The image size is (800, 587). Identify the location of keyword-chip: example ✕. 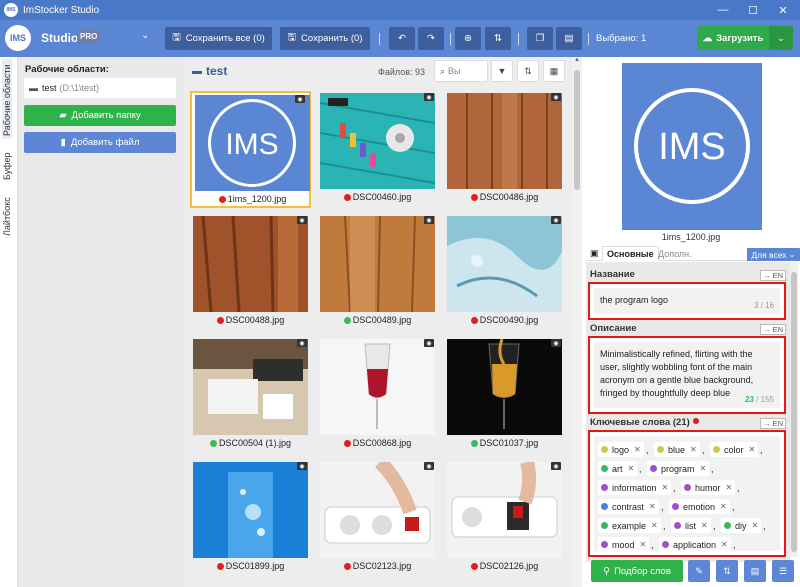
(629, 525).